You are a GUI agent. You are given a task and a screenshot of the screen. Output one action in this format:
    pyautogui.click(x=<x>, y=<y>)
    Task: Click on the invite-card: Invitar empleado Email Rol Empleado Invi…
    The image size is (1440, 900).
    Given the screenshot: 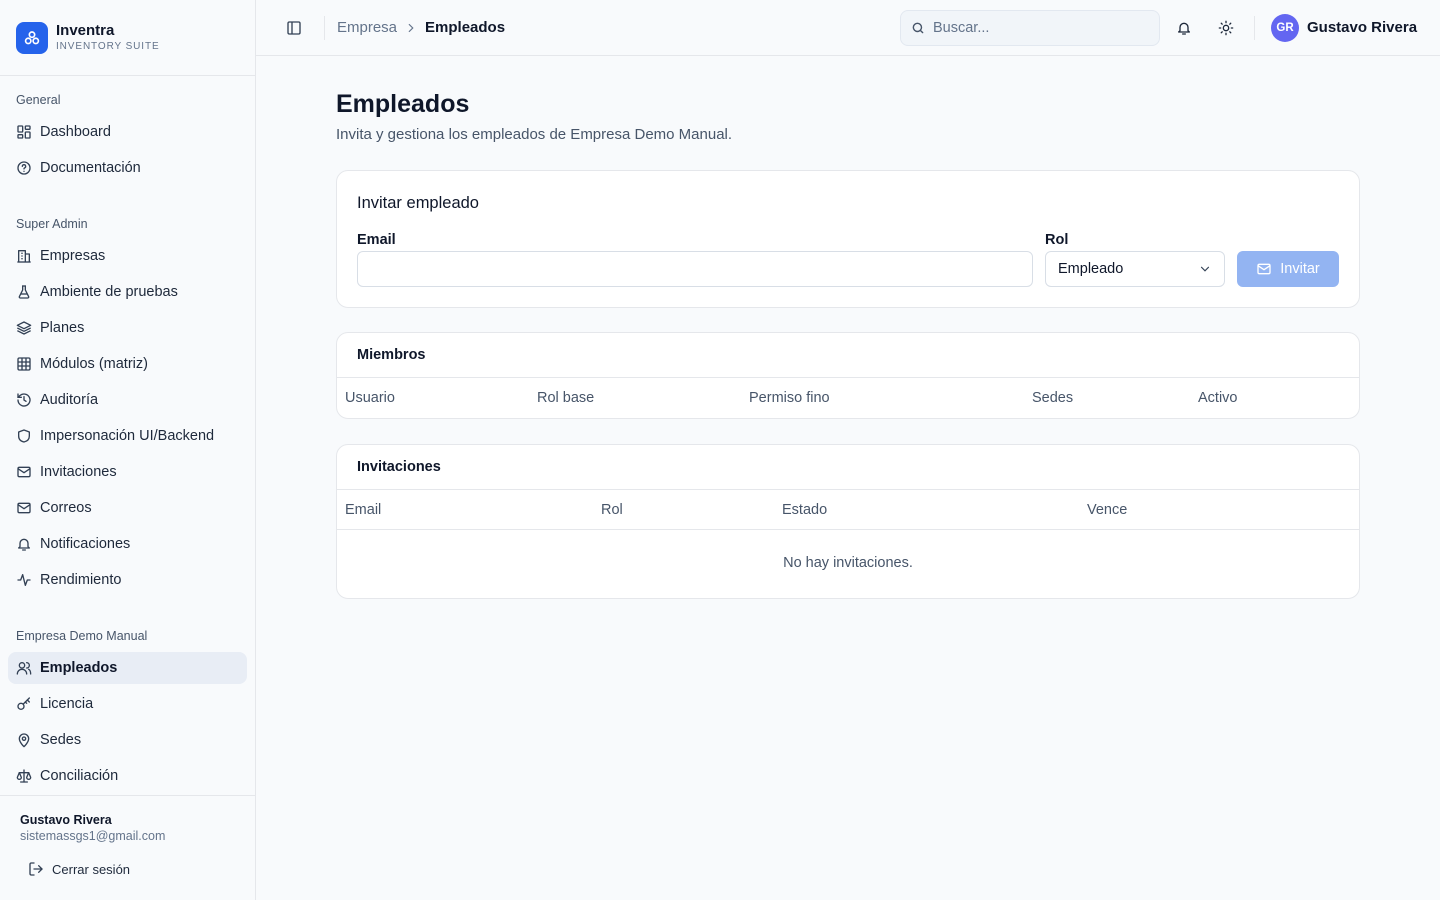 What is the action you would take?
    pyautogui.click(x=848, y=239)
    